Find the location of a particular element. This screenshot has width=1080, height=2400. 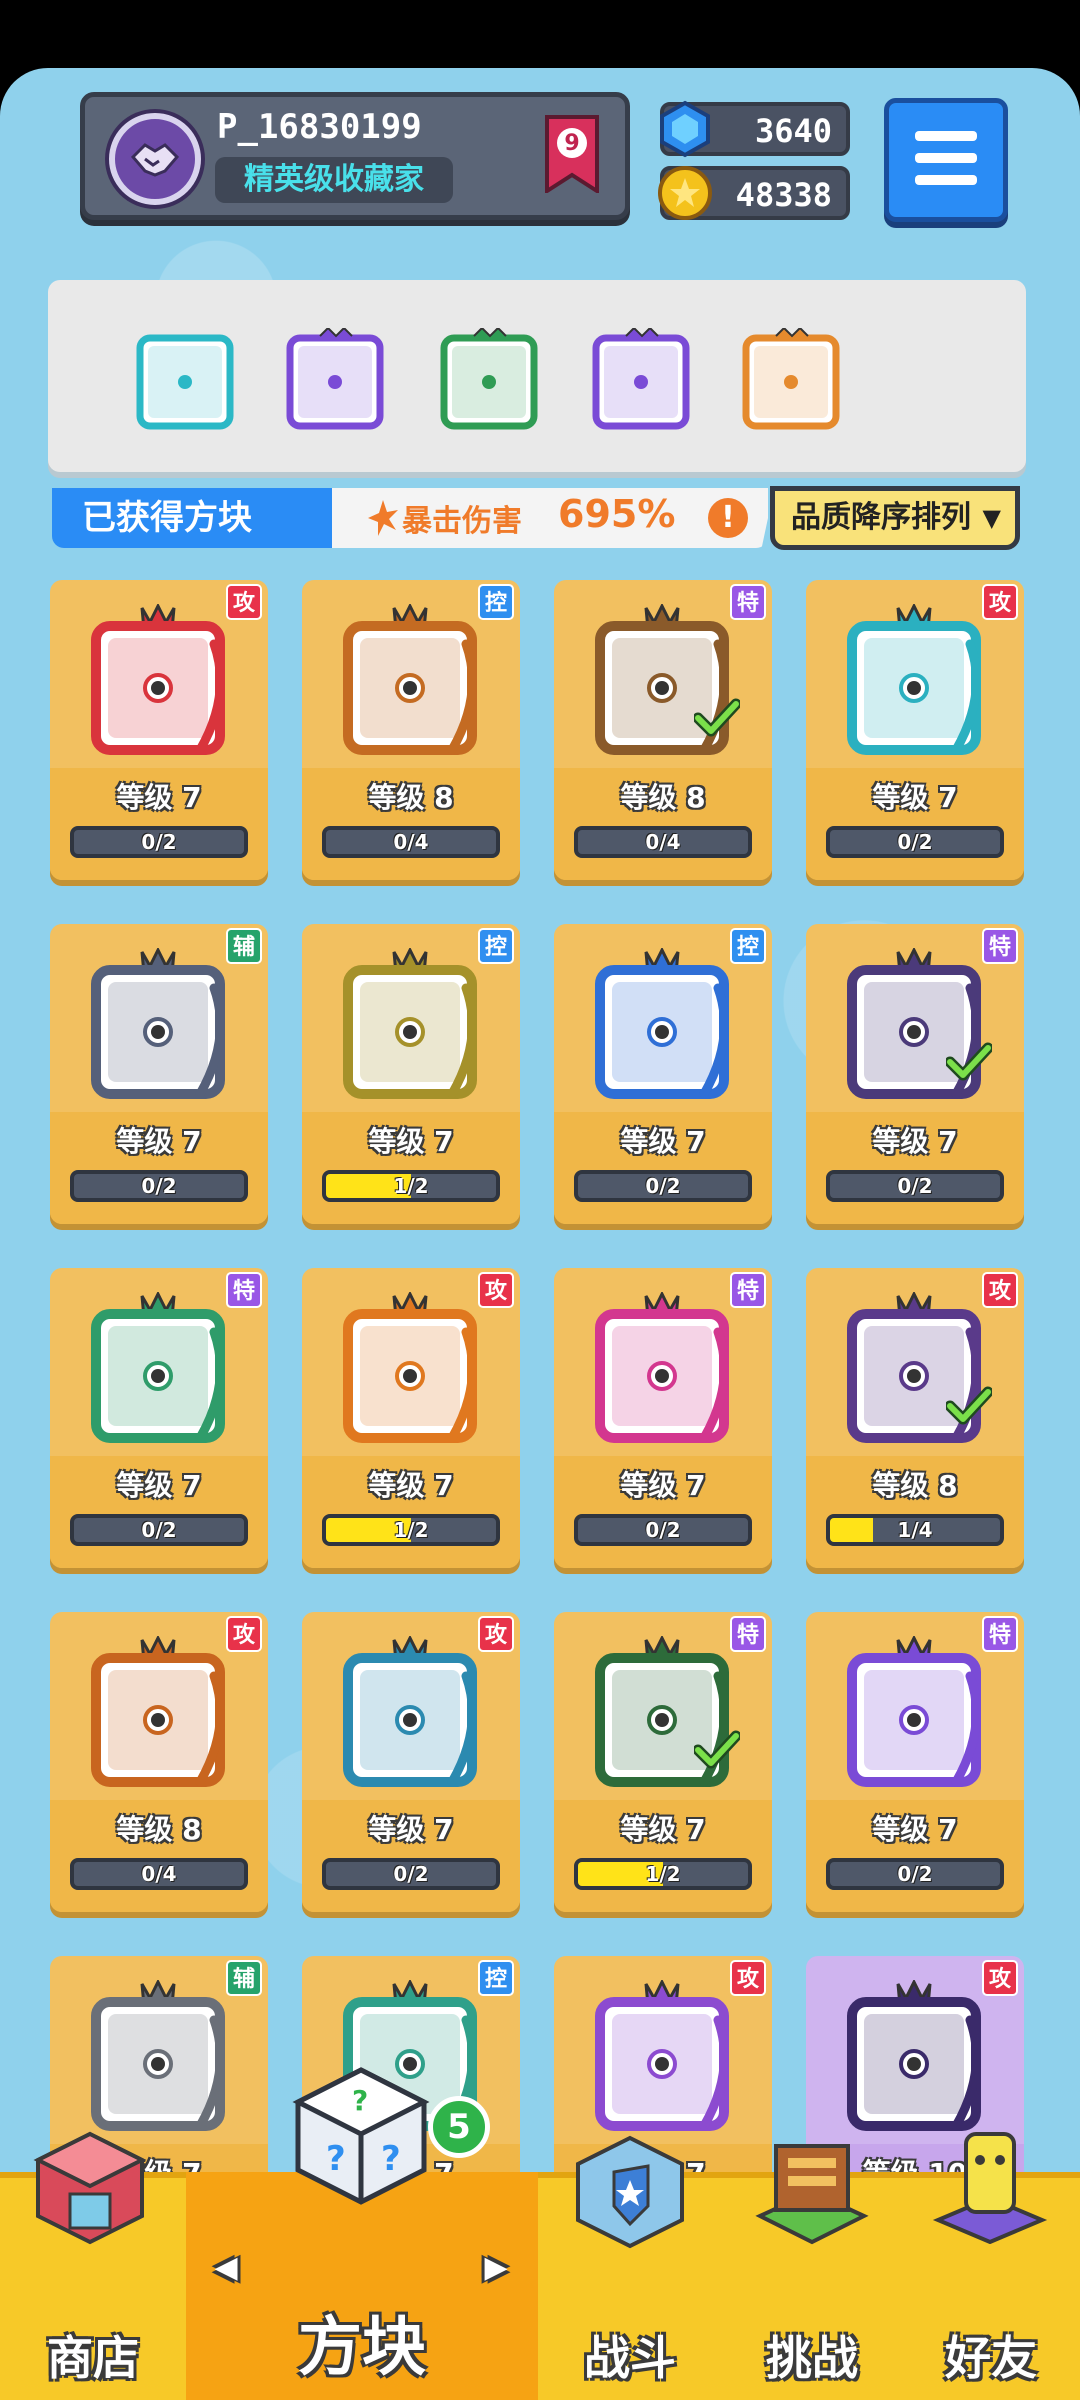

clock-icon is located at coordinates (158, 2055).